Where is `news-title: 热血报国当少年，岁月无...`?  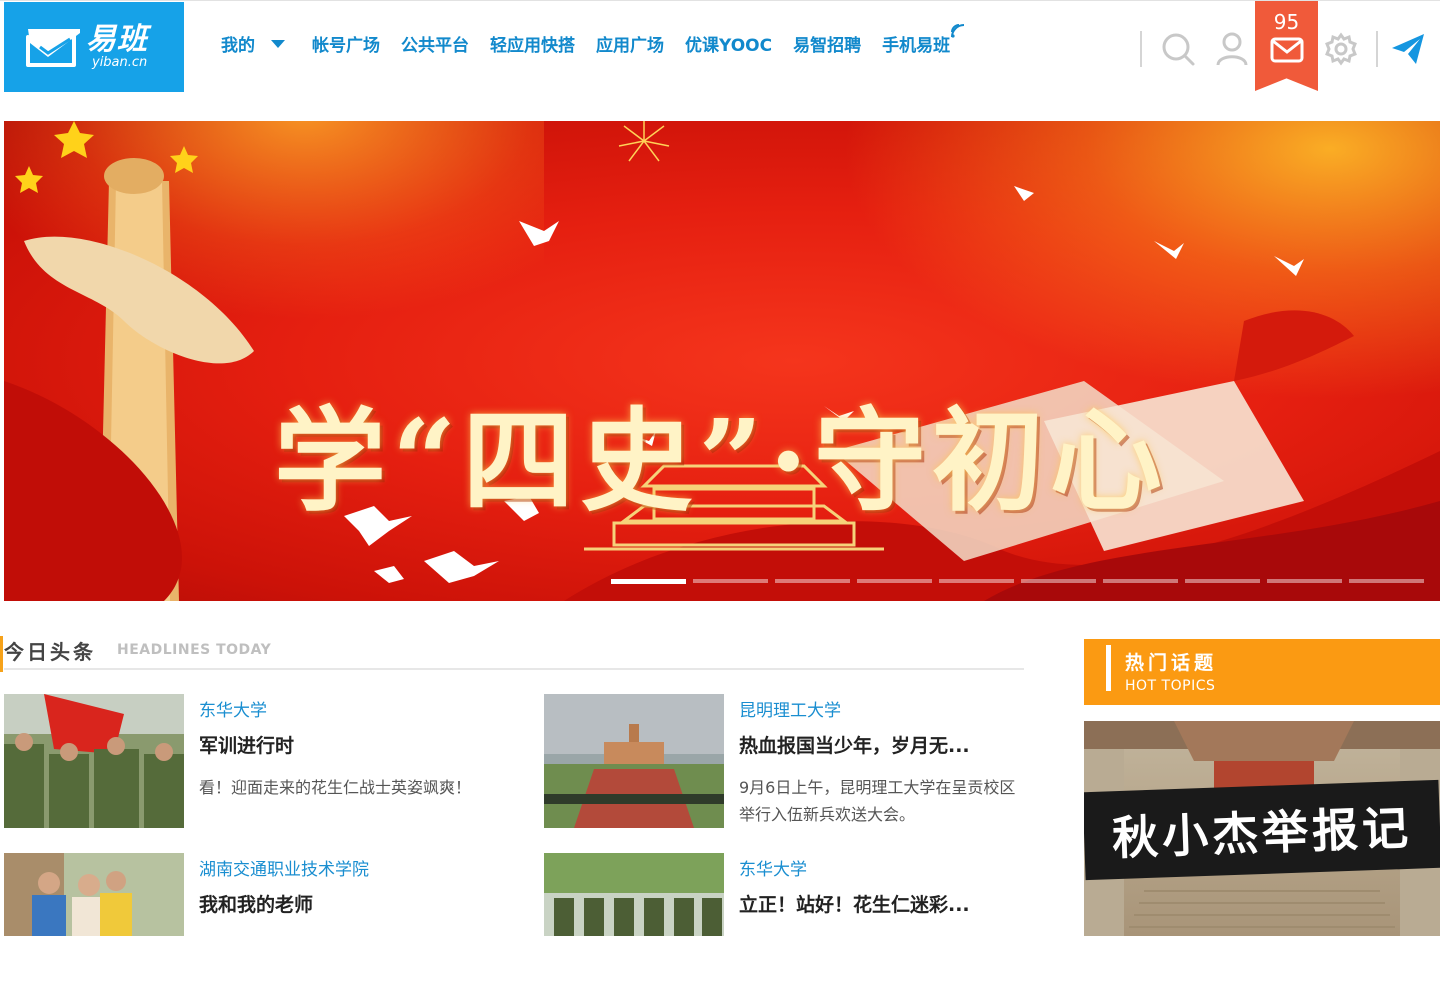 news-title: 热血报国当少年，岁月无... is located at coordinates (854, 744).